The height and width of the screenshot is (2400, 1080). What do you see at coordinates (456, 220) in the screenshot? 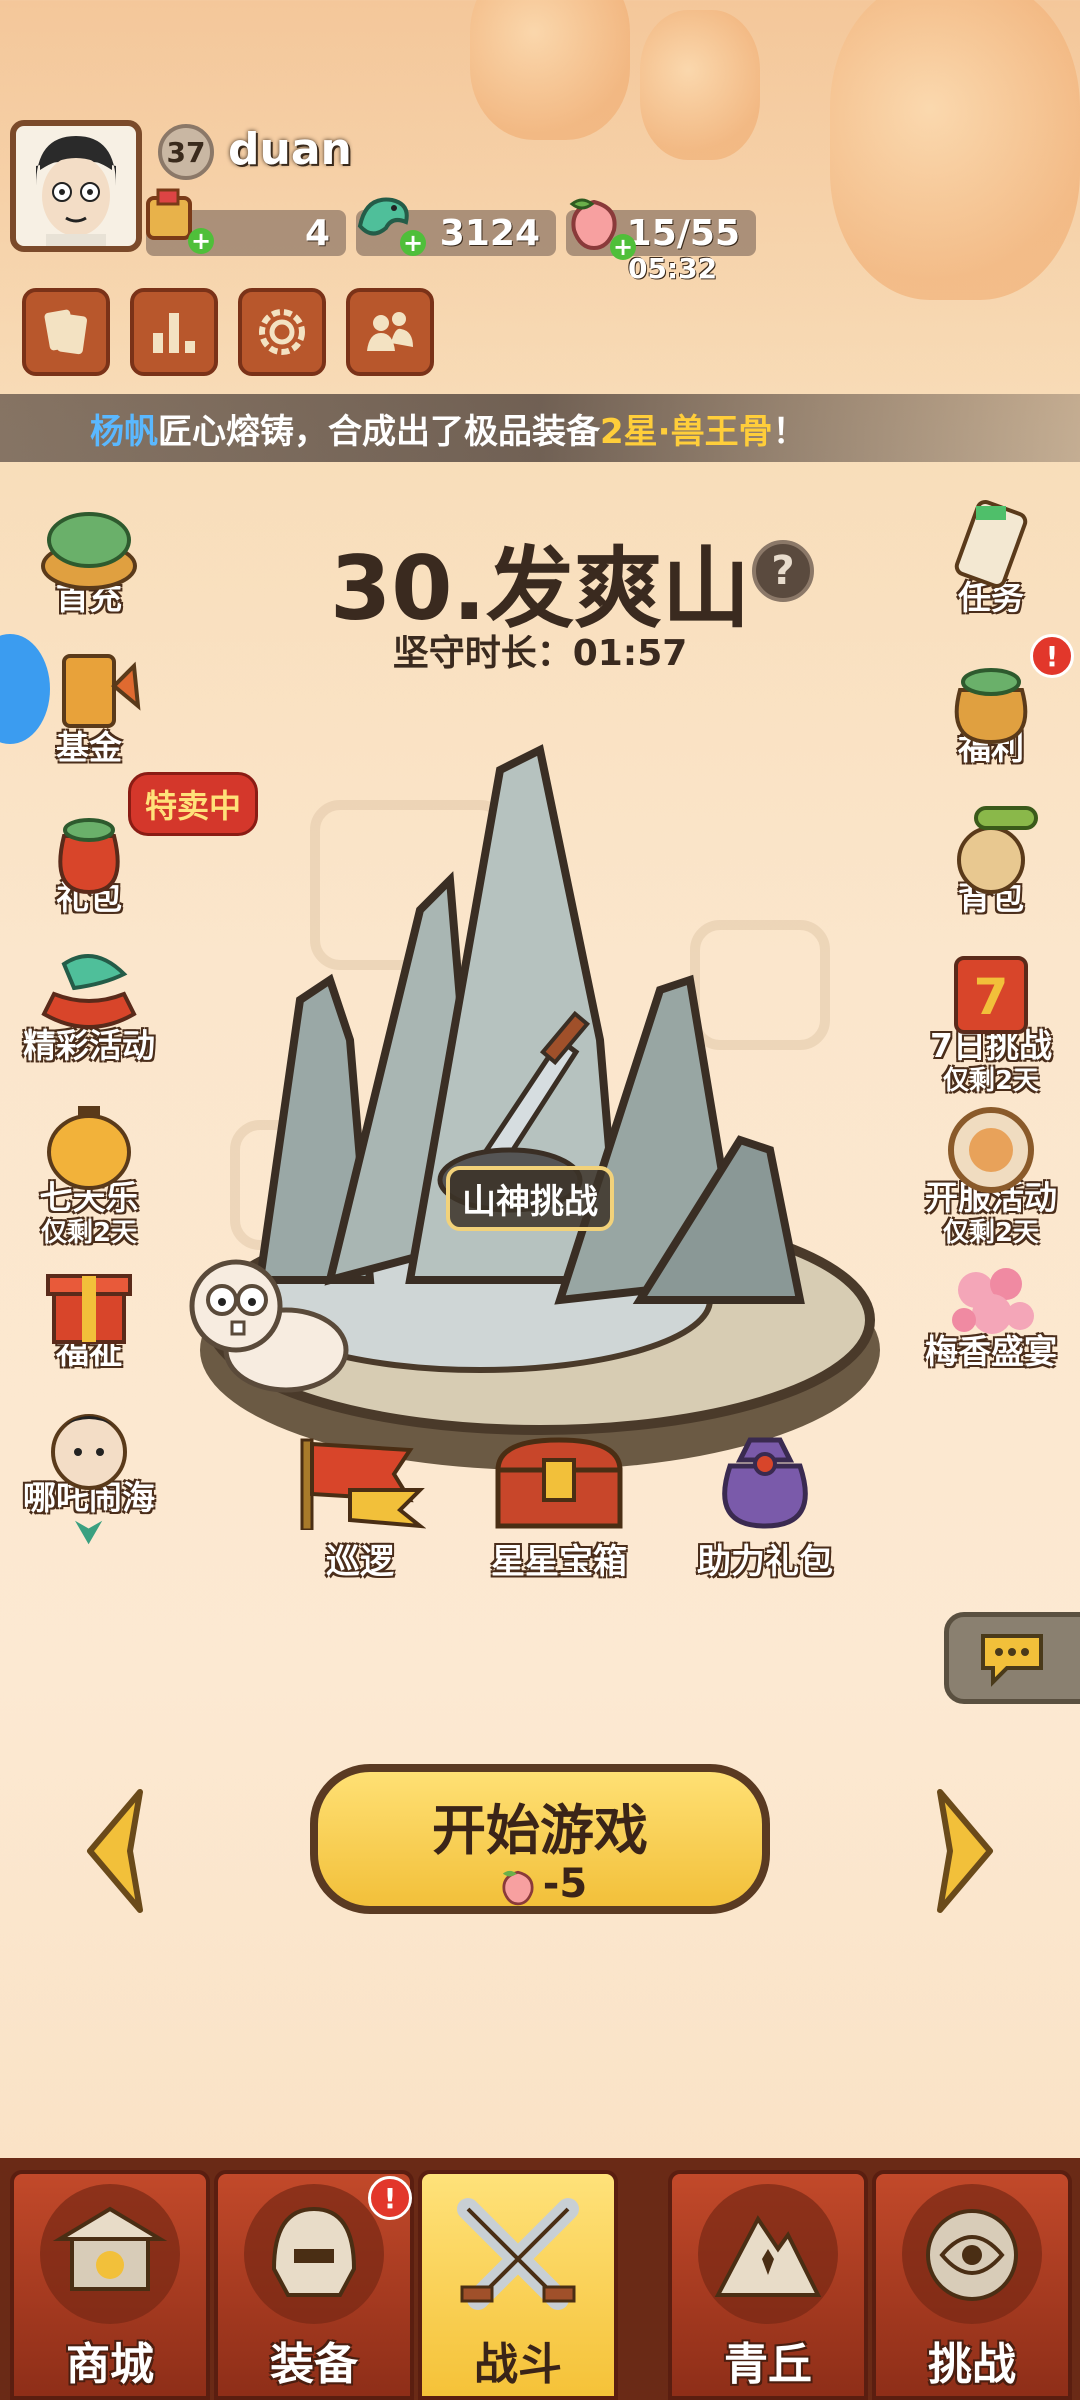
I see `jade-resource: 3124 +` at bounding box center [456, 220].